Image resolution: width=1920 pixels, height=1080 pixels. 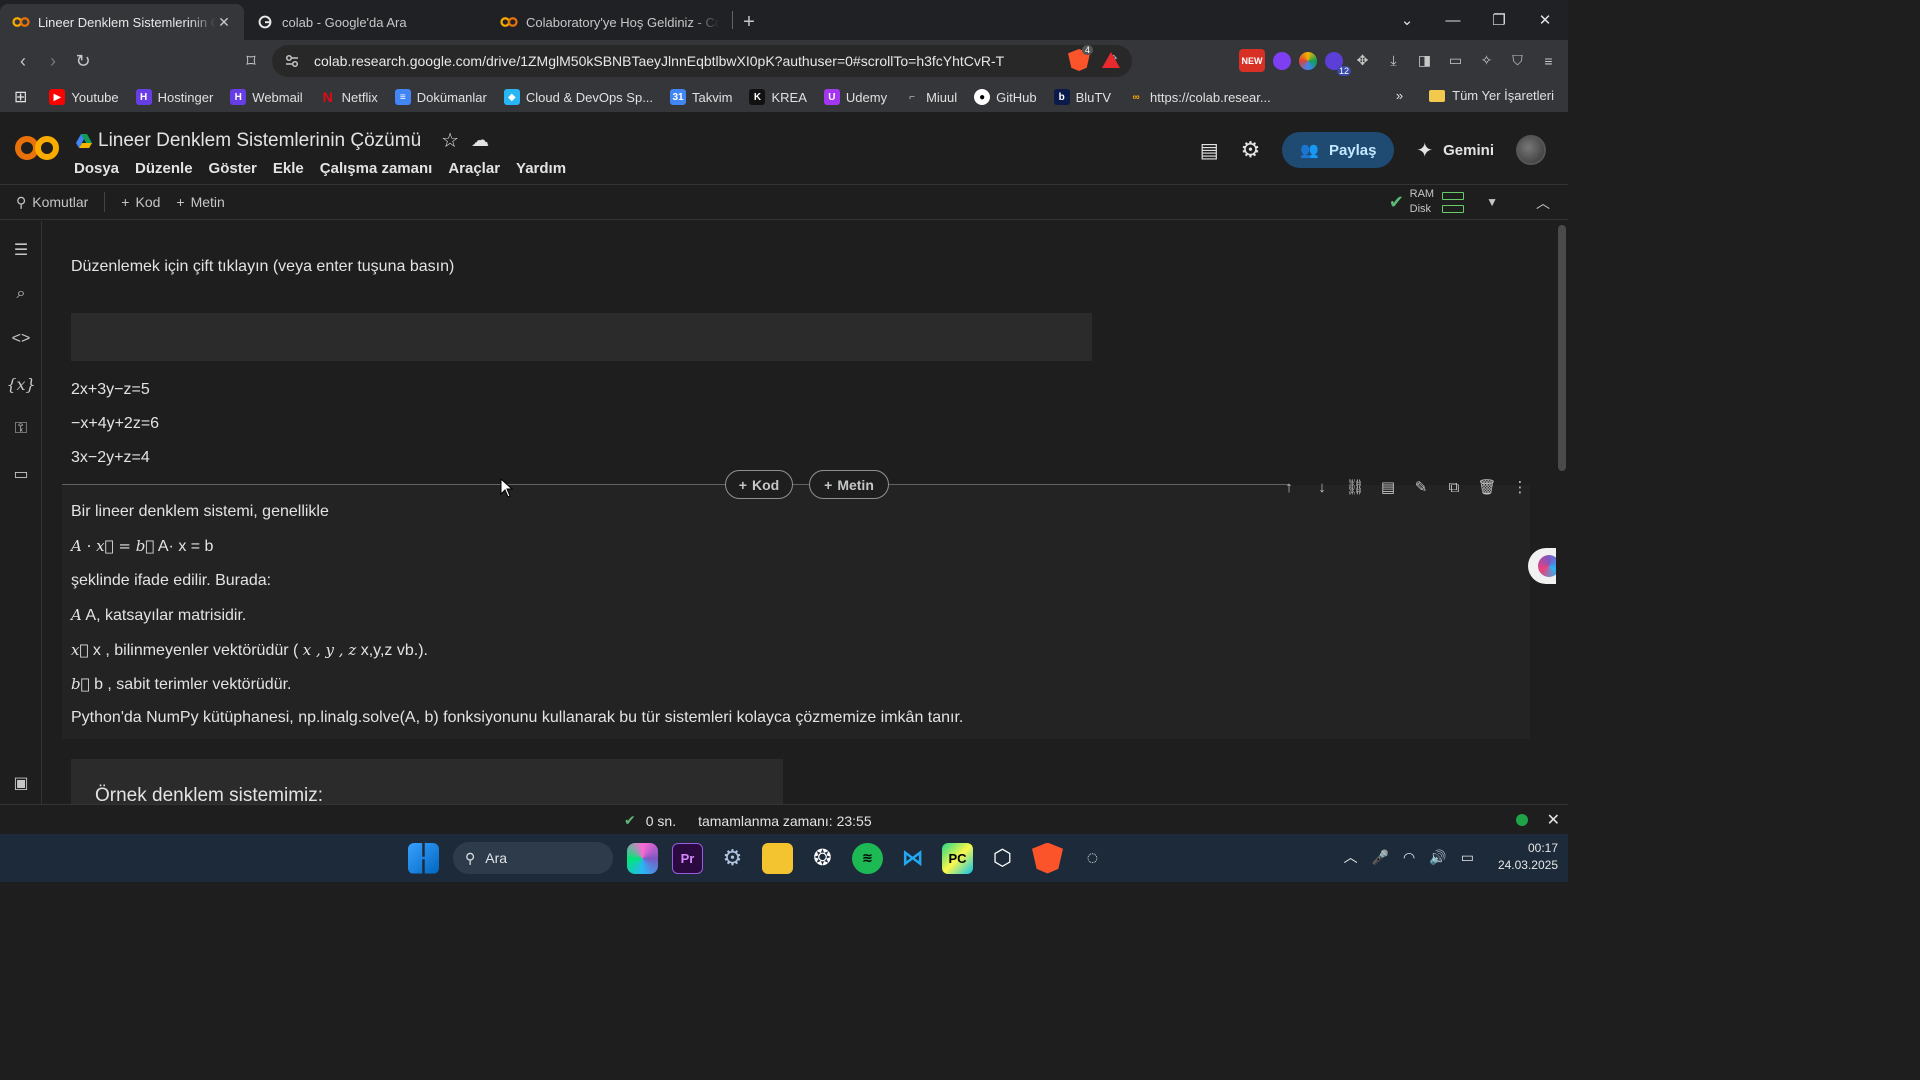 What do you see at coordinates (1543, 203) in the screenshot?
I see `collapse-chevron-up-icon: ︿` at bounding box center [1543, 203].